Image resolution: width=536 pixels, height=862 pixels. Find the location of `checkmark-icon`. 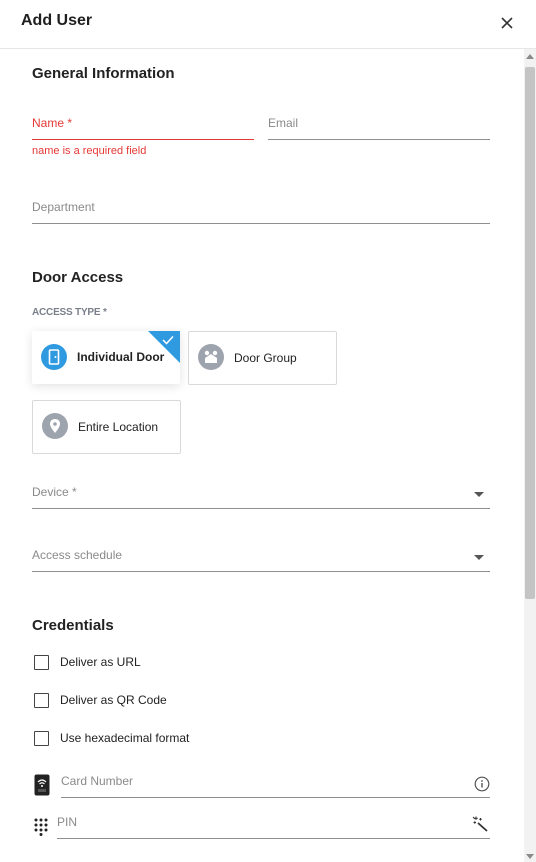

checkmark-icon is located at coordinates (168, 340).